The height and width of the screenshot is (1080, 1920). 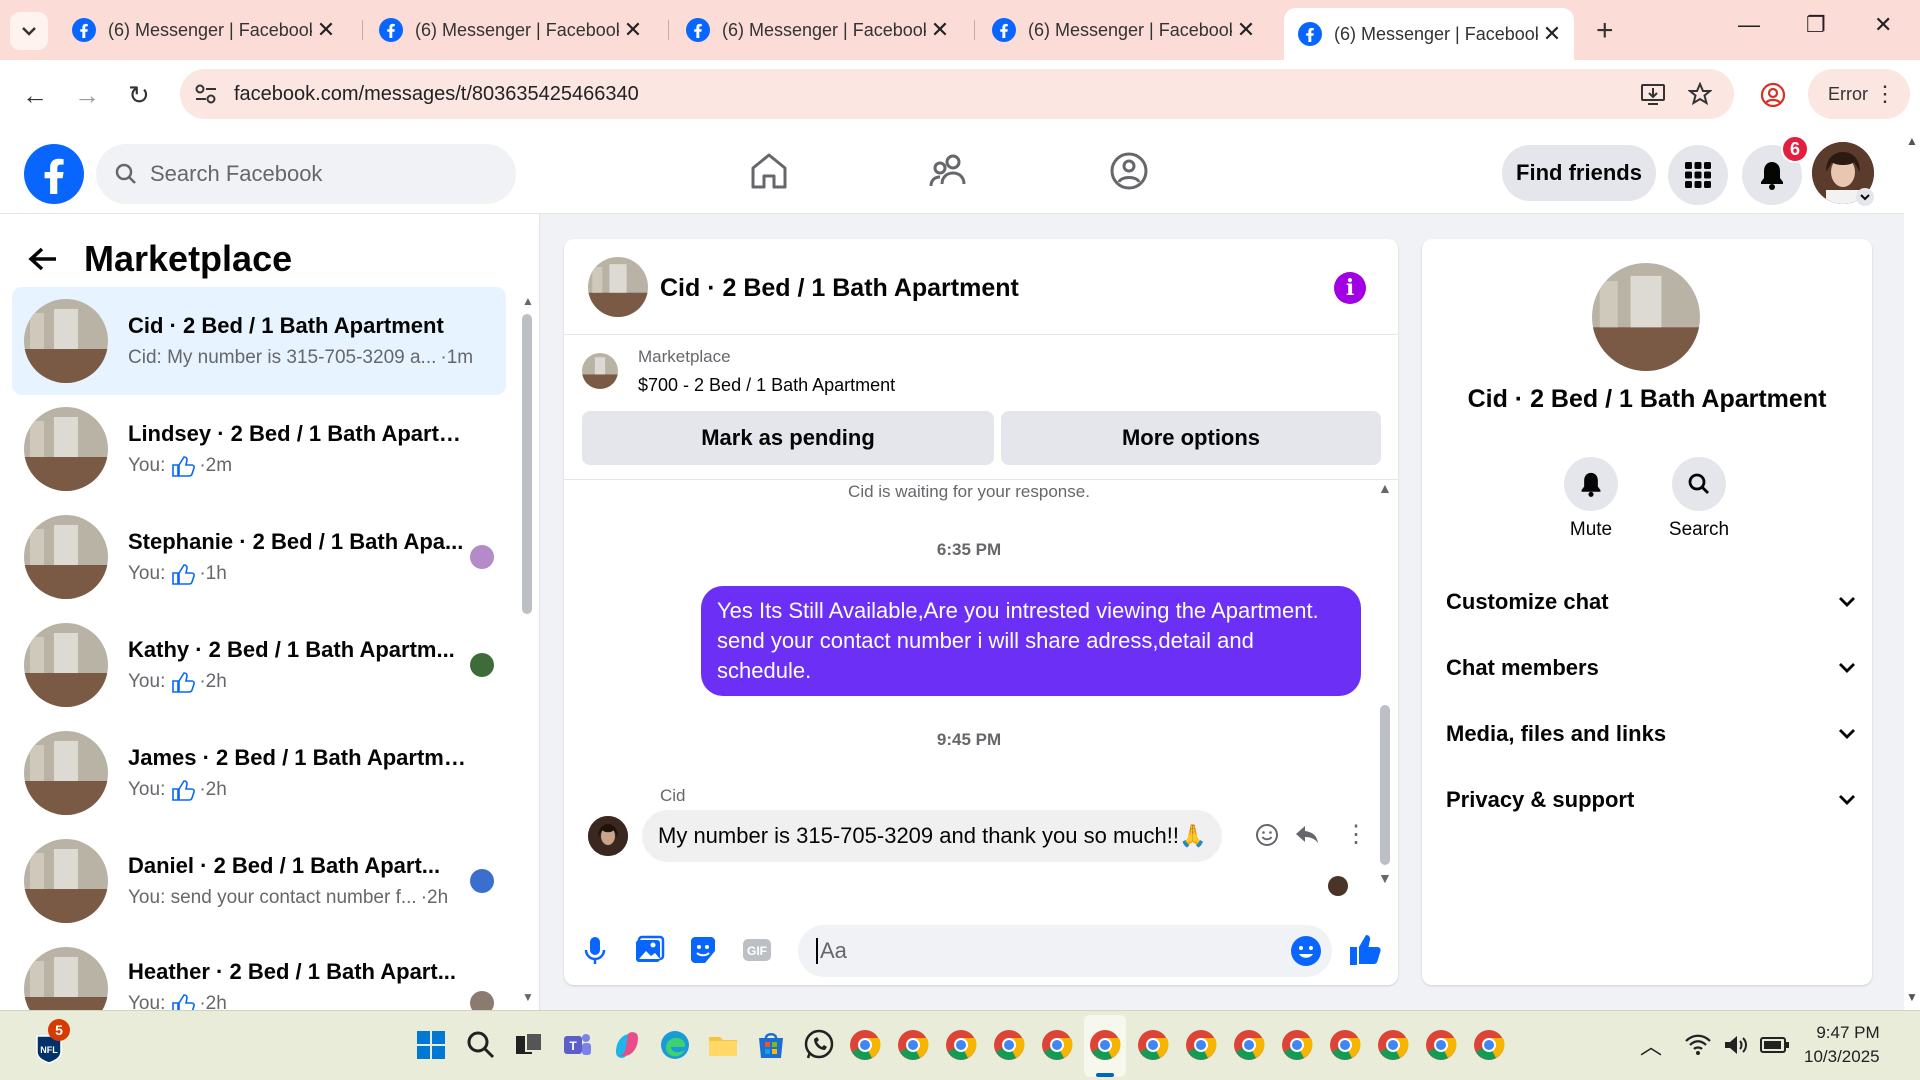 I want to click on account-chevron-icon, so click(x=1865, y=197).